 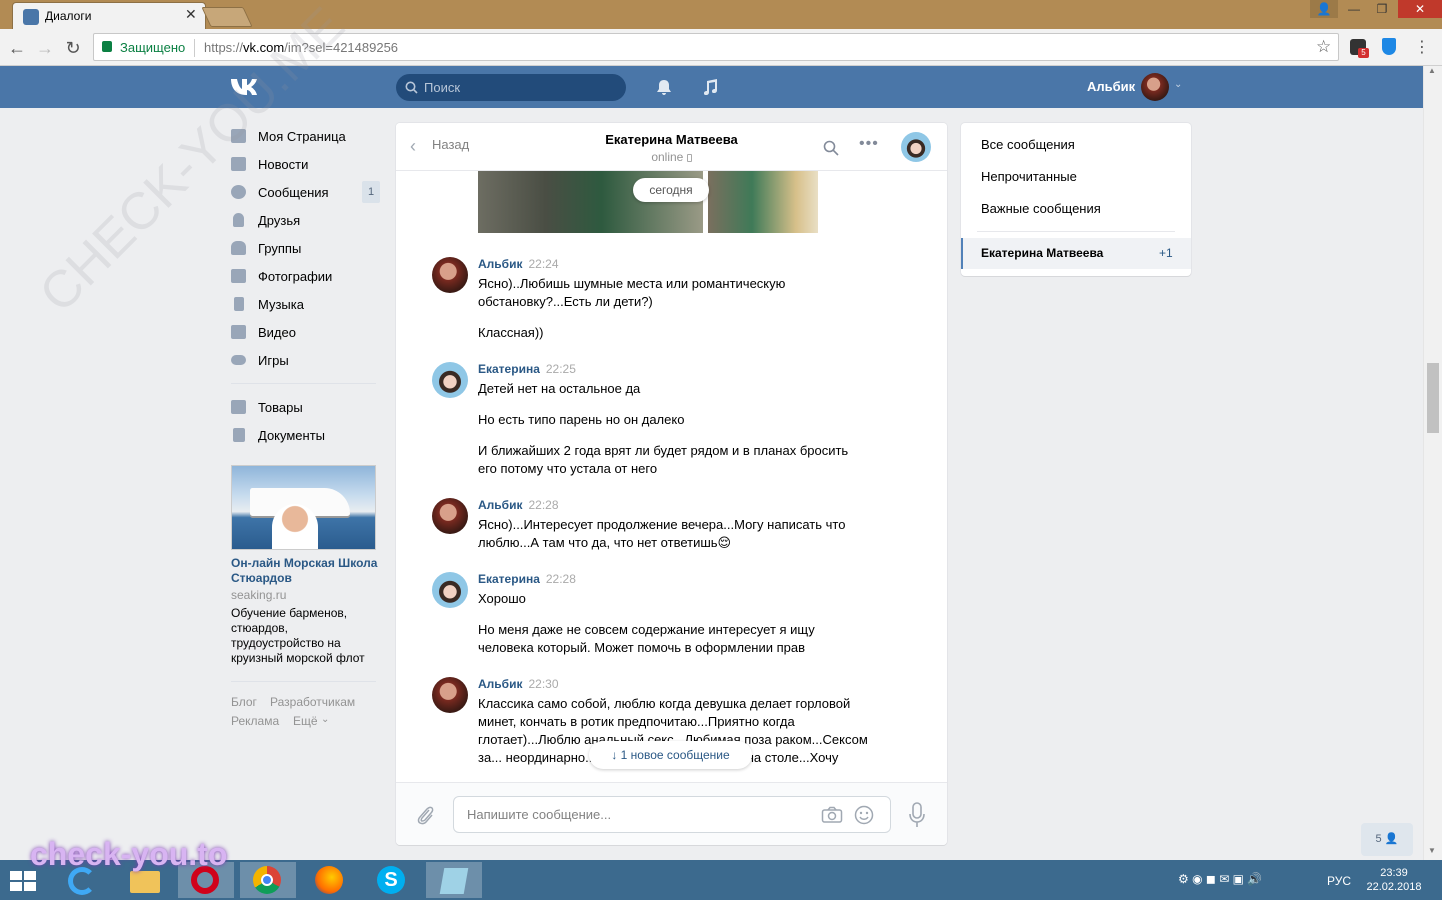 What do you see at coordinates (425, 815) in the screenshot?
I see `paperclip-icon` at bounding box center [425, 815].